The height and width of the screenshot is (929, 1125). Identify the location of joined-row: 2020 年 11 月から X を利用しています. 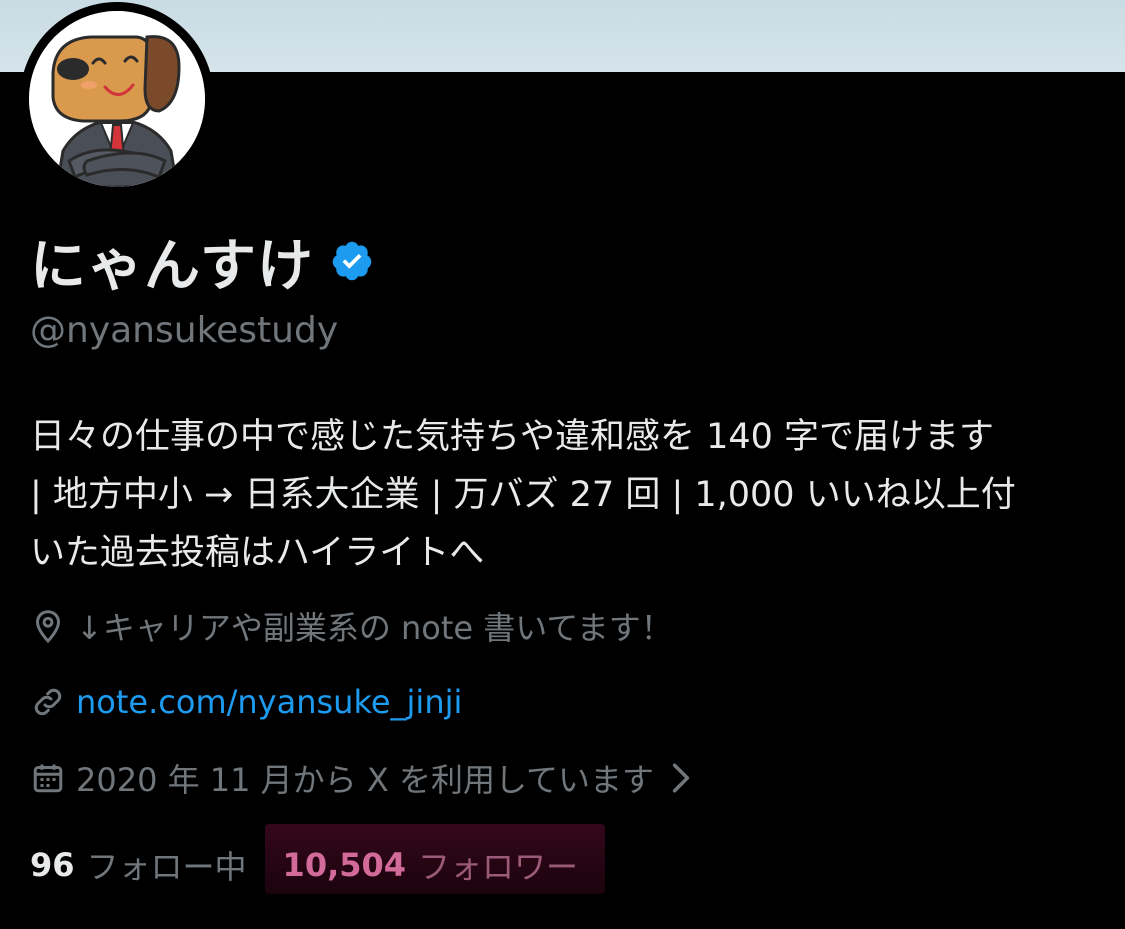
(361, 778).